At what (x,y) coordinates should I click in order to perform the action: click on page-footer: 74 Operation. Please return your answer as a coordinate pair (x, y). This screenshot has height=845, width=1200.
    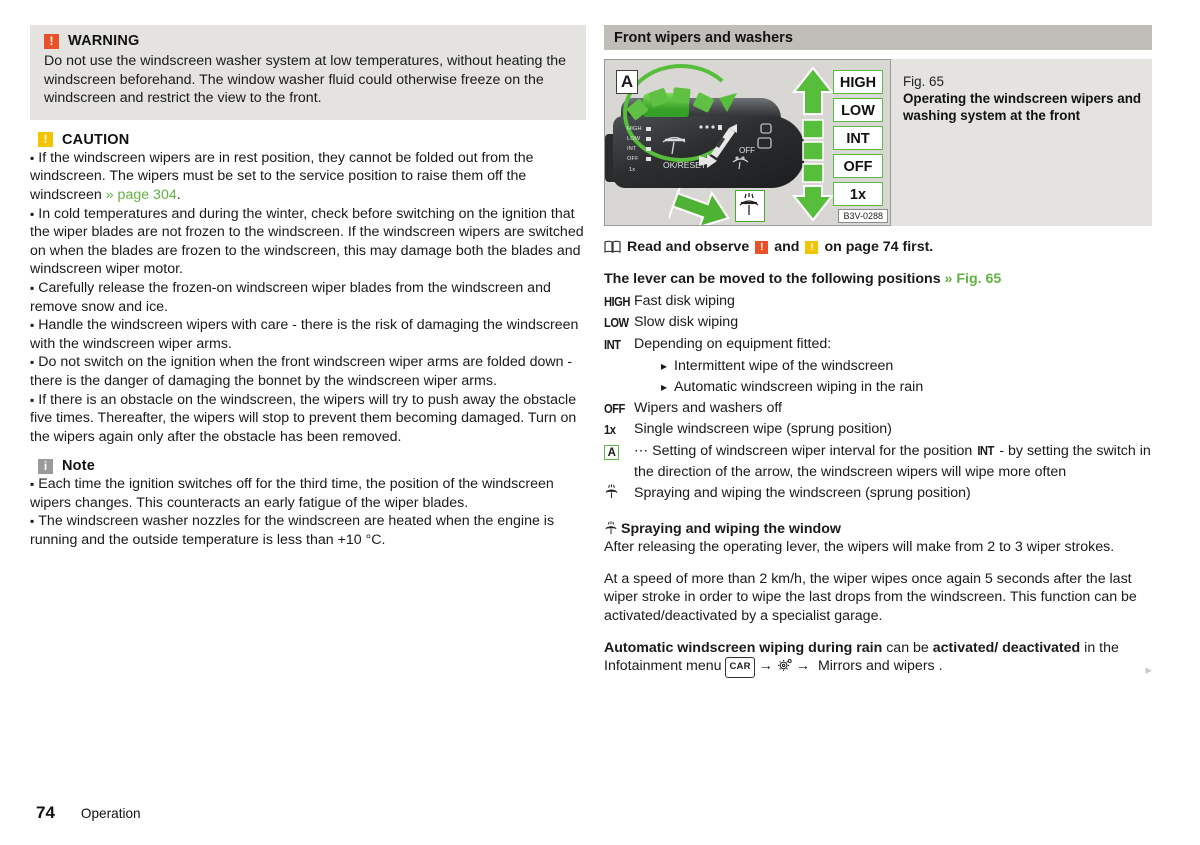
    Looking at the image, I should click on (88, 813).